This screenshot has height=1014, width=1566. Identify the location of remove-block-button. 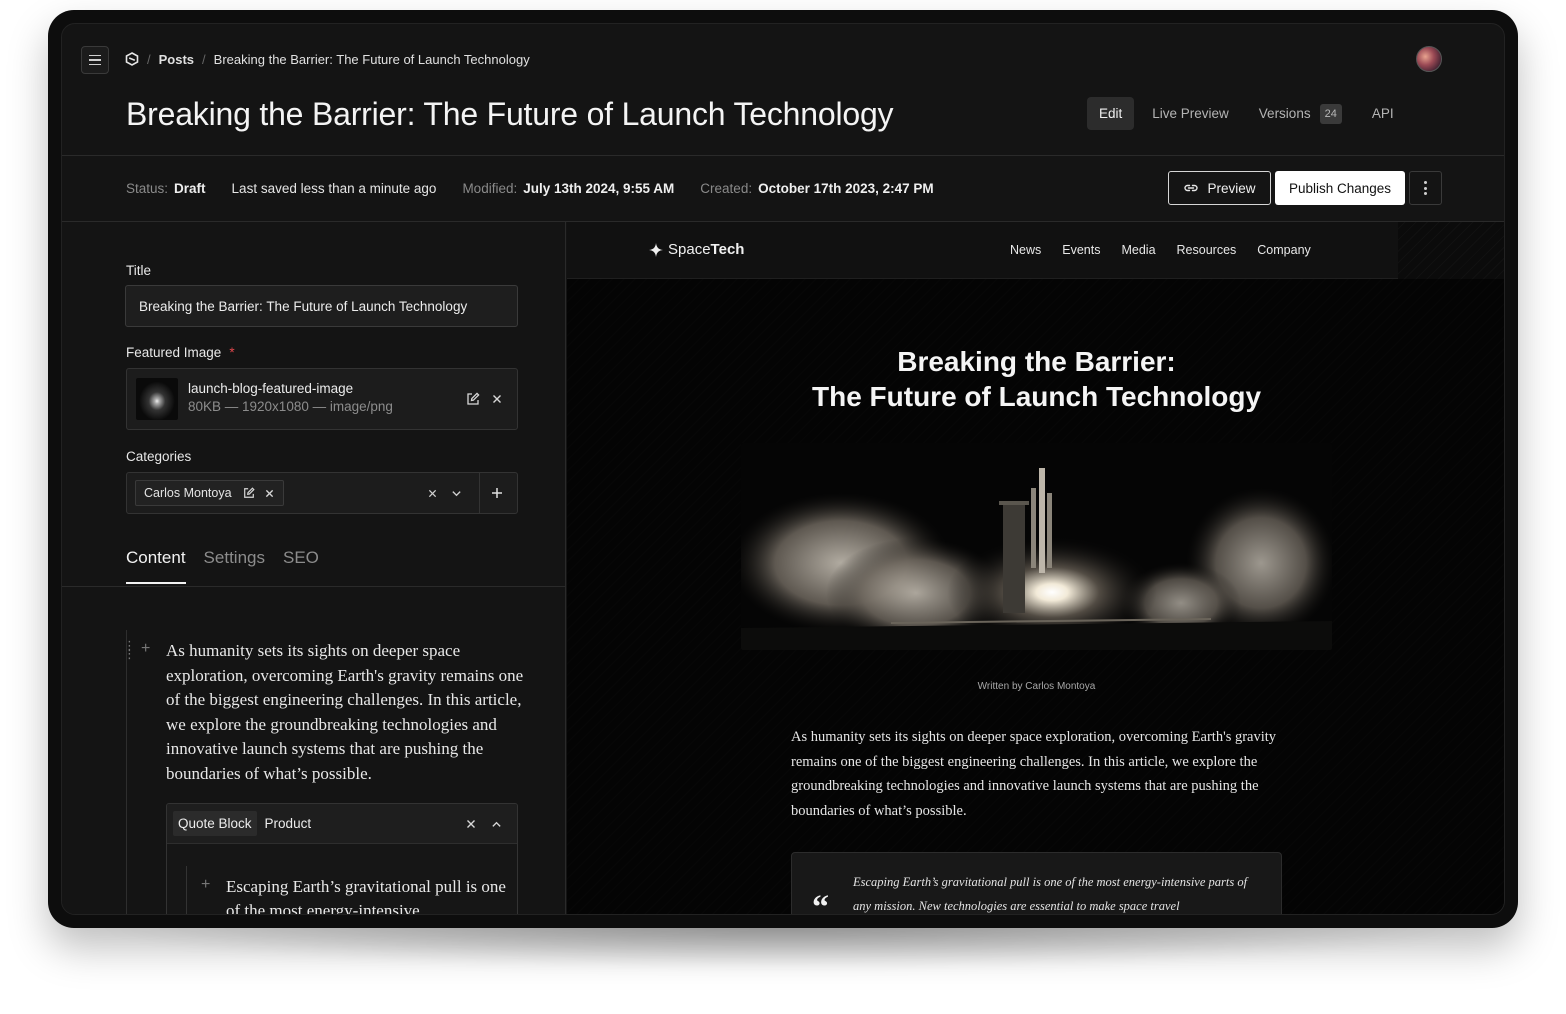
(471, 824).